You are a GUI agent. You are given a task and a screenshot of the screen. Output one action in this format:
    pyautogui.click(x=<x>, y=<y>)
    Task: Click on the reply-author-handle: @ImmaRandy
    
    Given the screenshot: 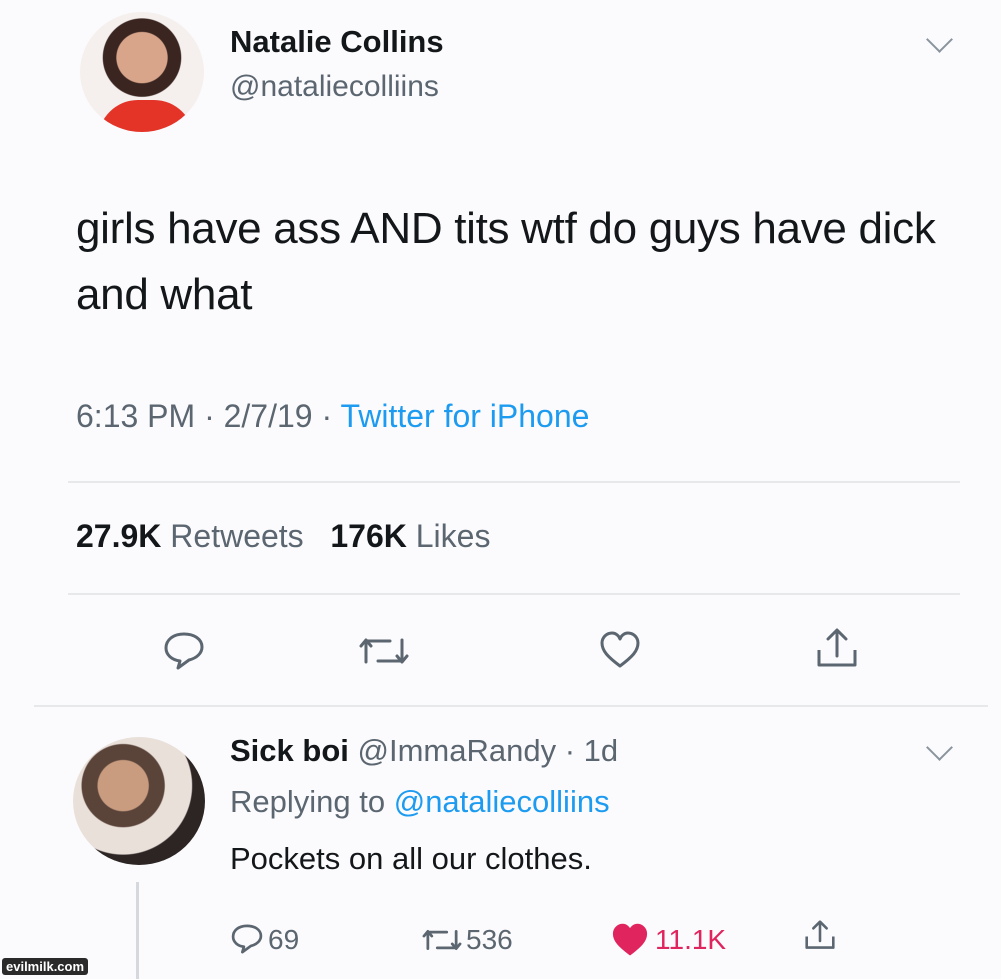 What is the action you would take?
    pyautogui.click(x=457, y=750)
    